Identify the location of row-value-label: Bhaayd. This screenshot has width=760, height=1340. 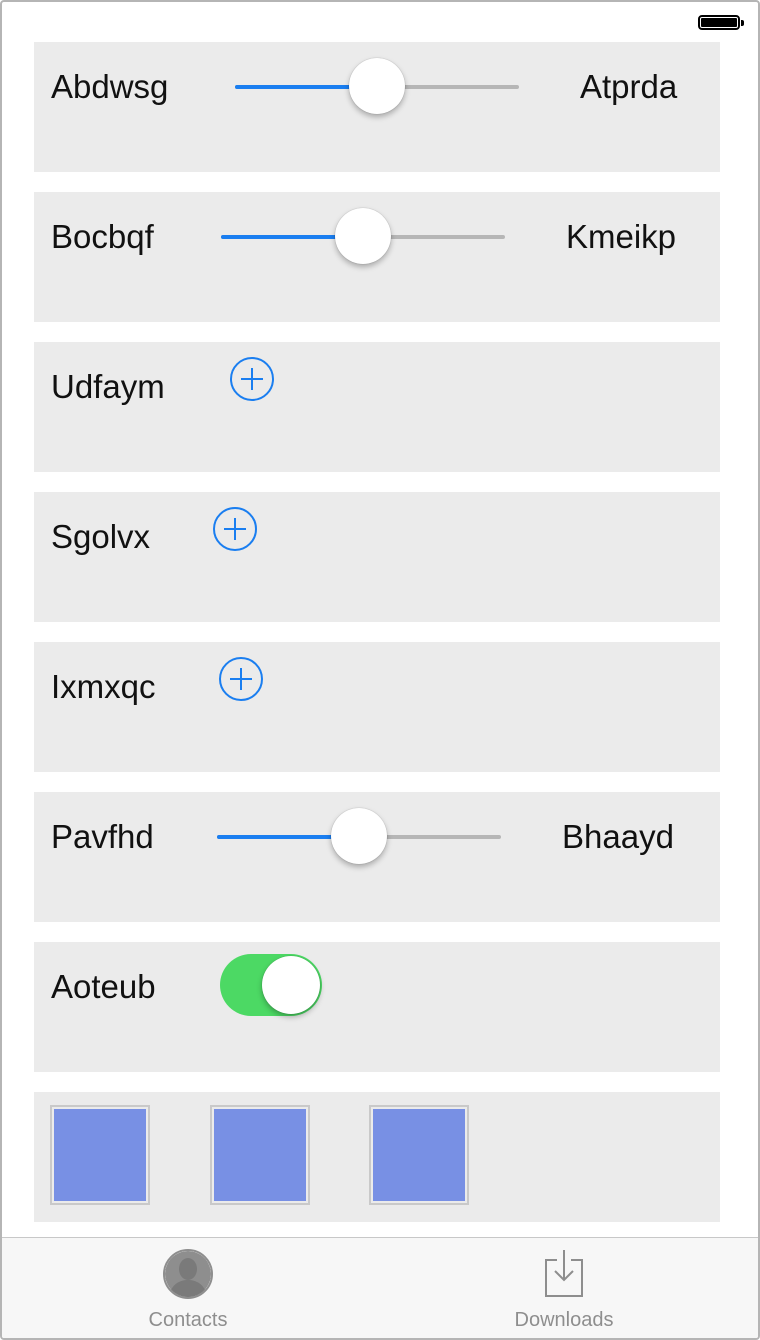
(618, 836).